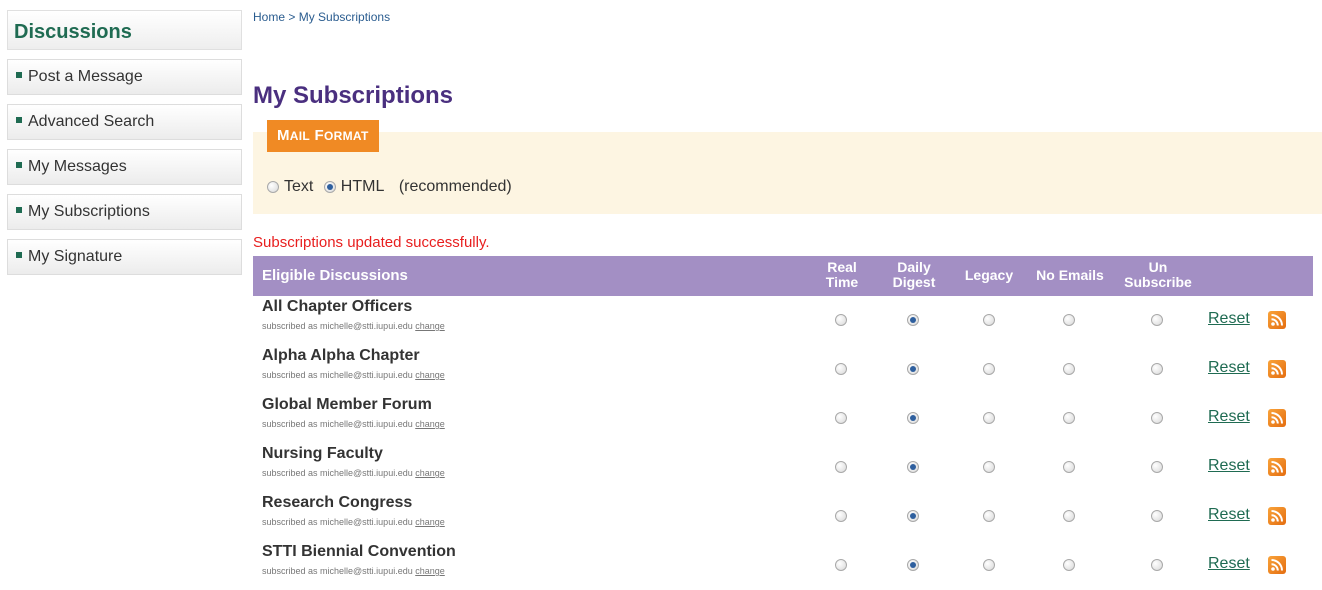 The width and height of the screenshot is (1322, 590). What do you see at coordinates (91, 121) in the screenshot?
I see `sidebar-item-label: Advanced Search` at bounding box center [91, 121].